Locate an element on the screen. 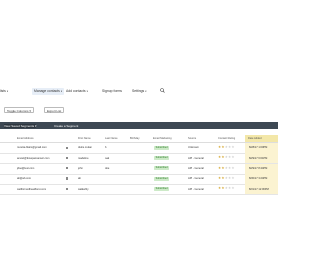  date-added-cell: 8/29/17 6:01PM is located at coordinates (258, 158).